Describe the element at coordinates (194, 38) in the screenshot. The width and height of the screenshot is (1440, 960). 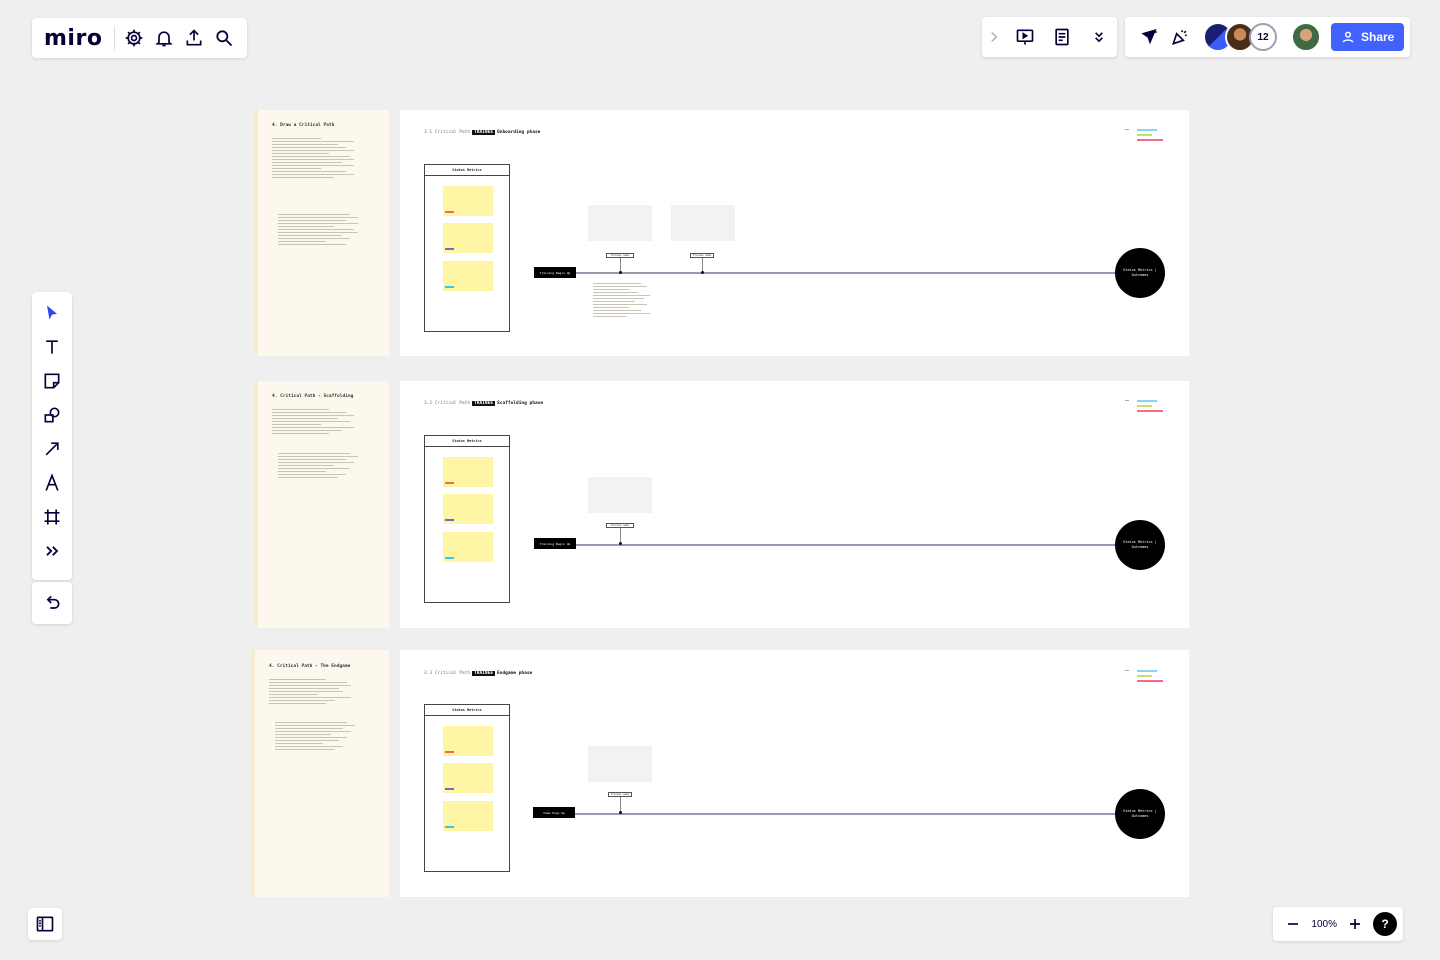
I see `upload-icon` at that location.